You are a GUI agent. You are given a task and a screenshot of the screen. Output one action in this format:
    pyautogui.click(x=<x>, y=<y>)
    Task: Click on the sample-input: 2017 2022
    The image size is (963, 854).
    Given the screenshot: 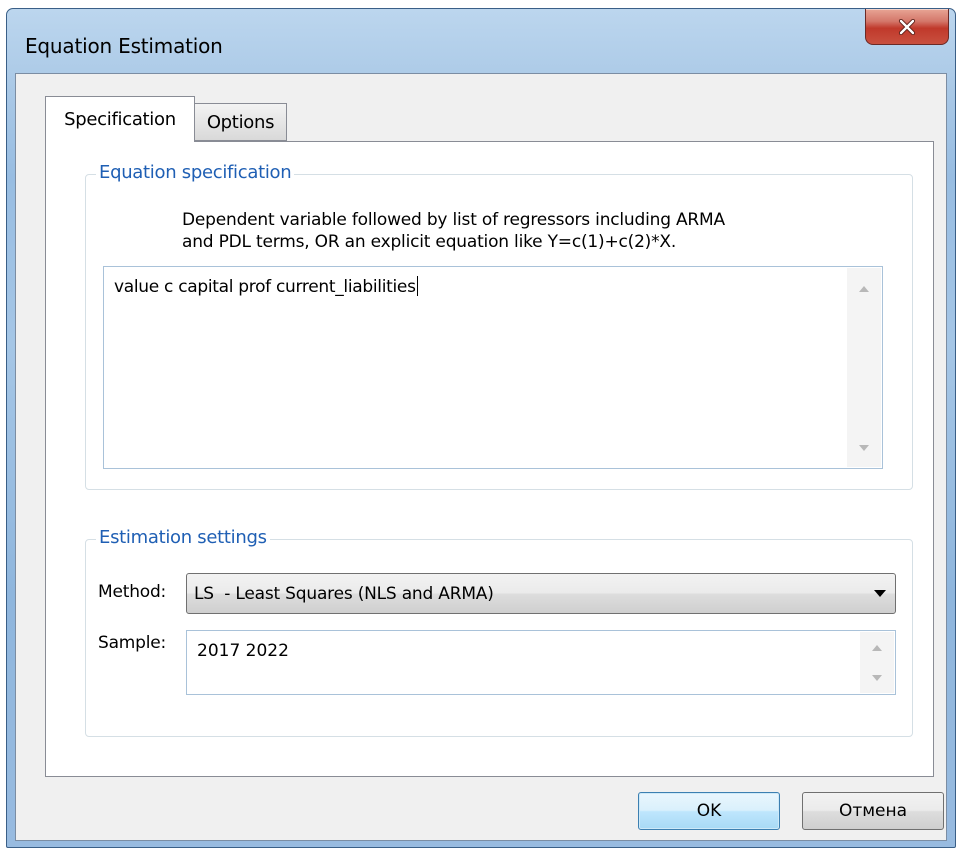 What is the action you would take?
    pyautogui.click(x=541, y=662)
    